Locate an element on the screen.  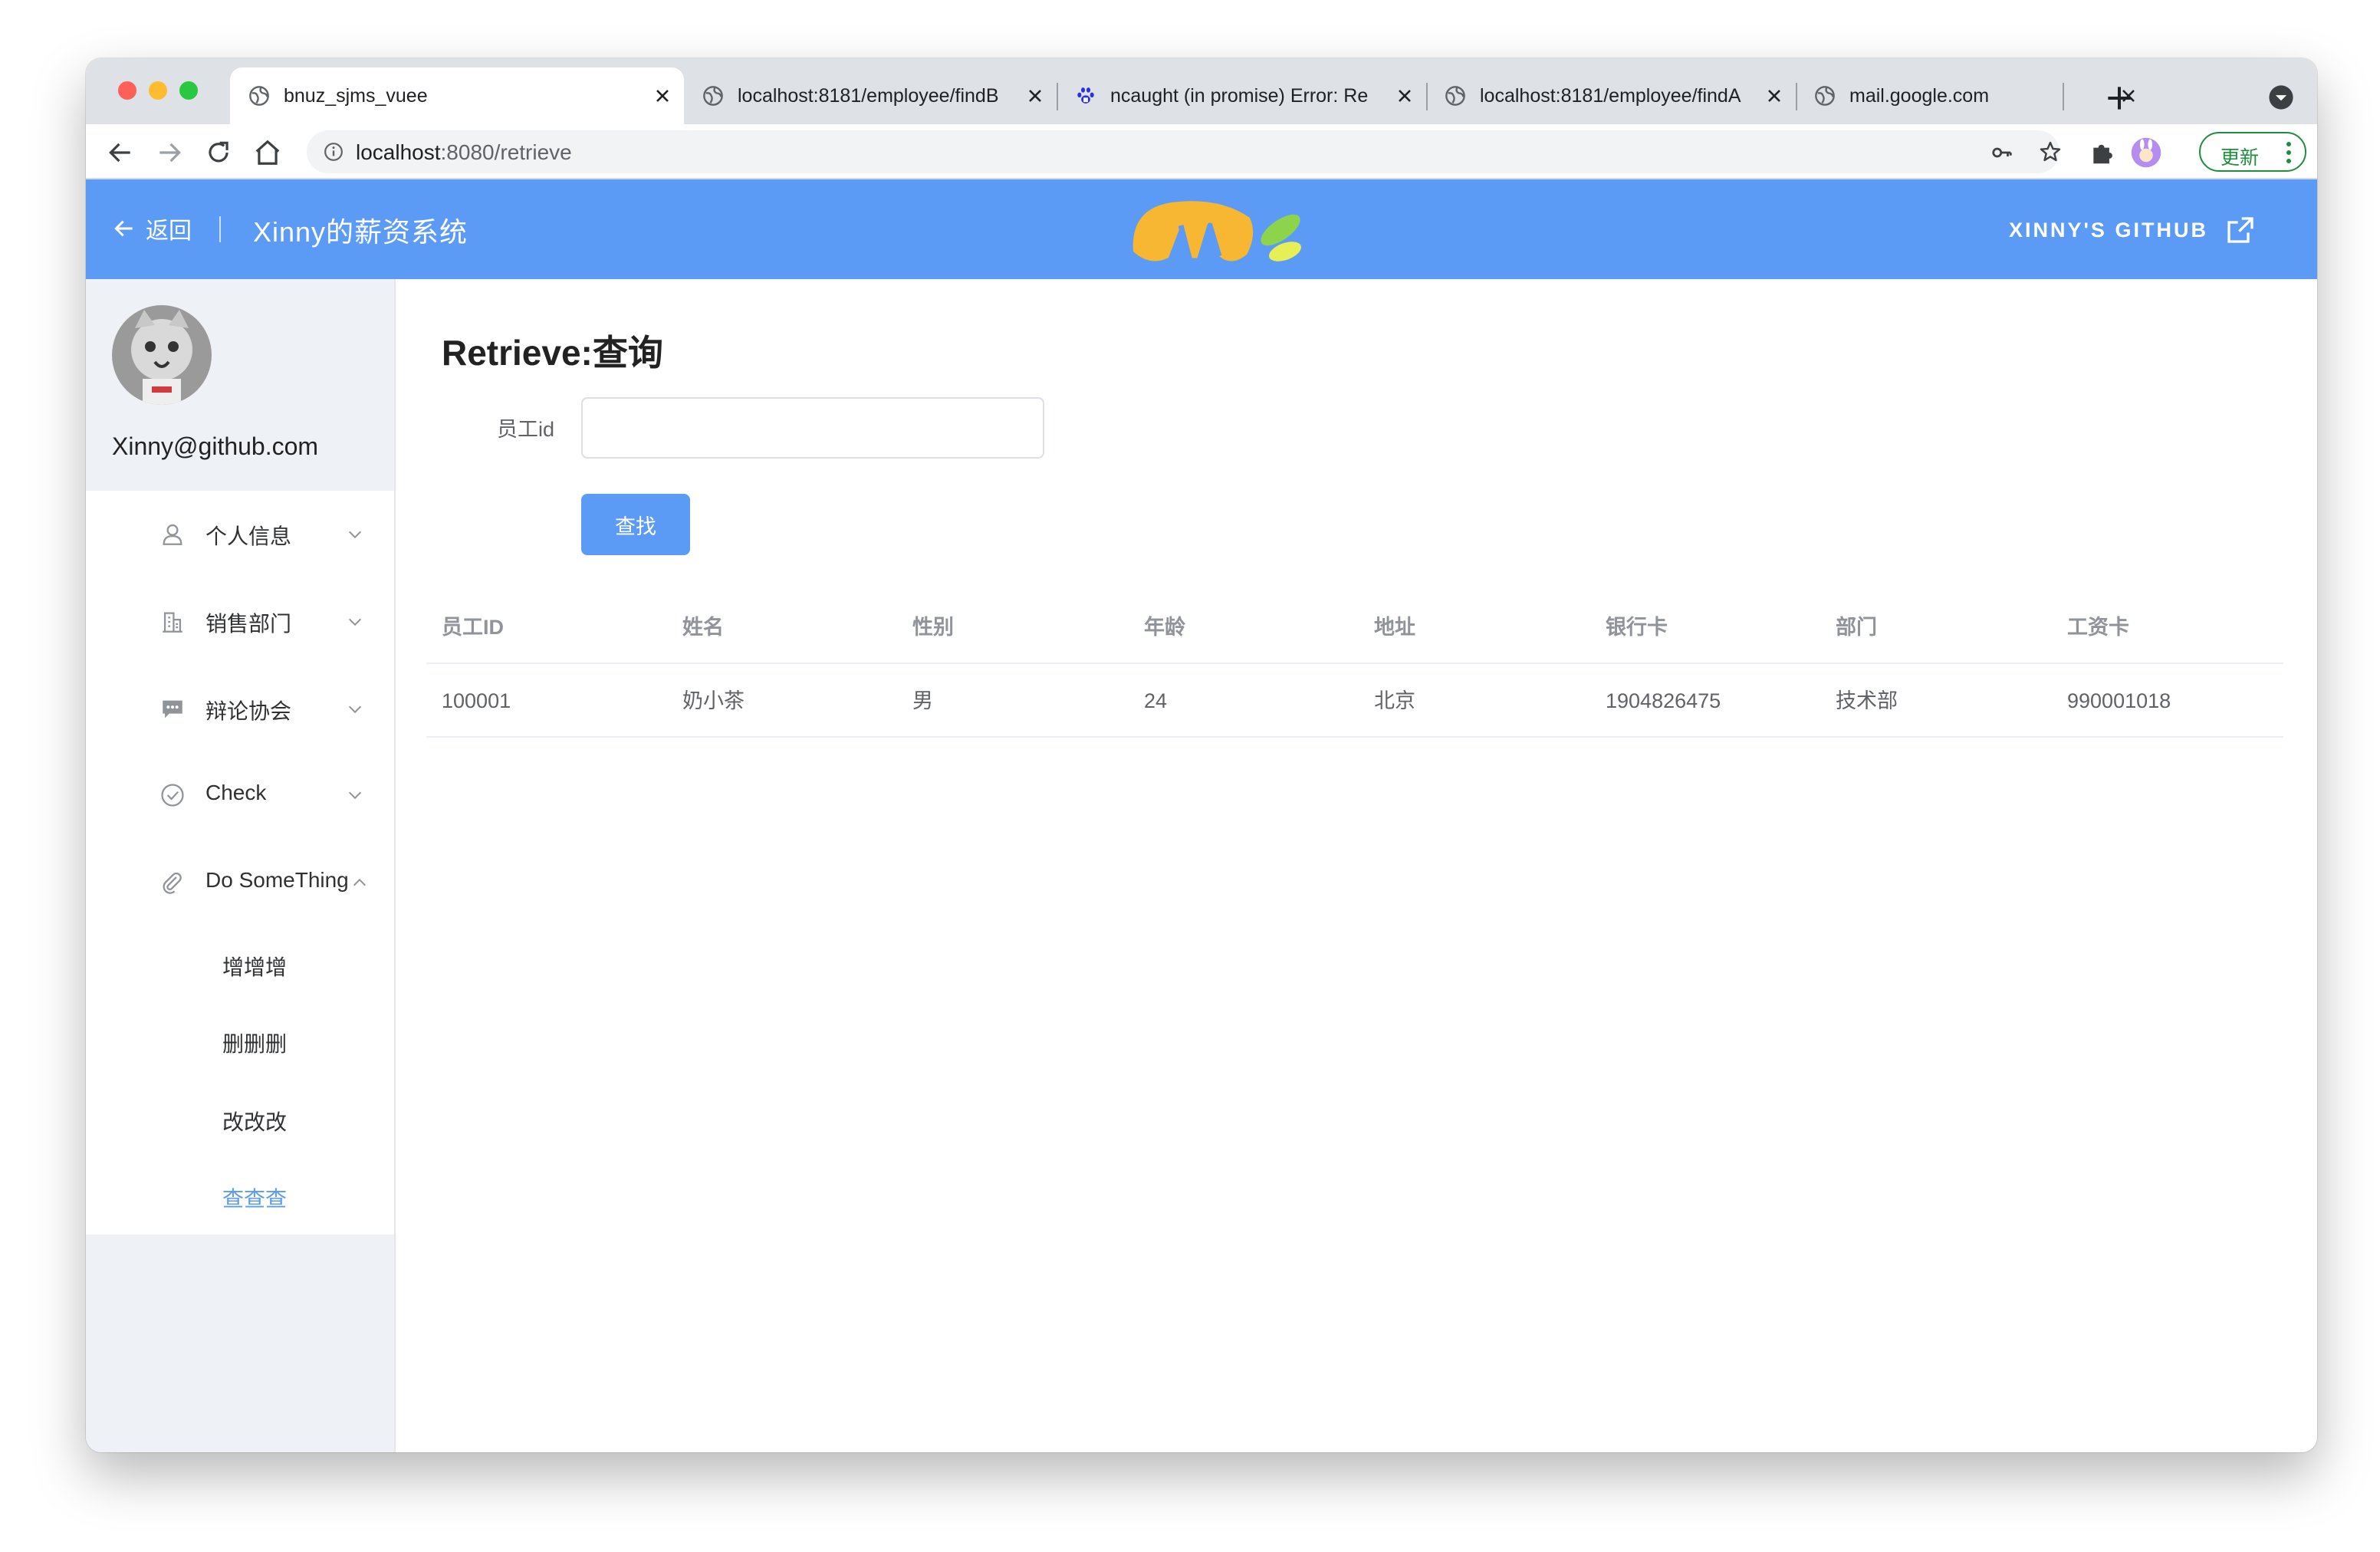
submenu-item-retrieve: 查查查 is located at coordinates (240, 1194).